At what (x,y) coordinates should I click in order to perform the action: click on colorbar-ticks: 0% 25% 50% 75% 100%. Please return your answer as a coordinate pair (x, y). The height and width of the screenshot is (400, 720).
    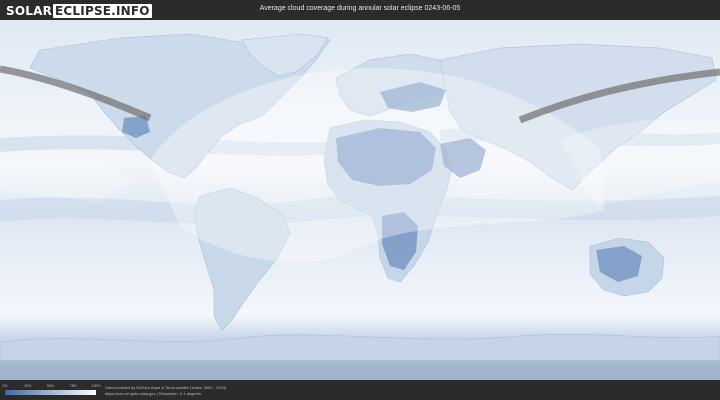
    Looking at the image, I should click on (51, 386).